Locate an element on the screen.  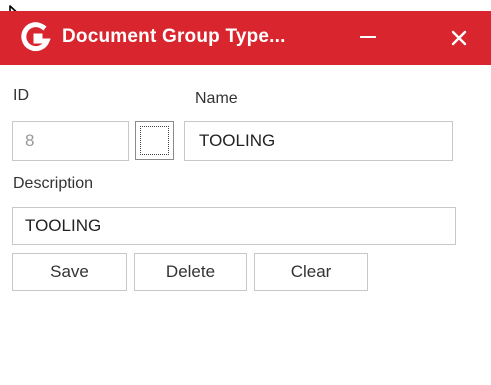
close-icon is located at coordinates (459, 38).